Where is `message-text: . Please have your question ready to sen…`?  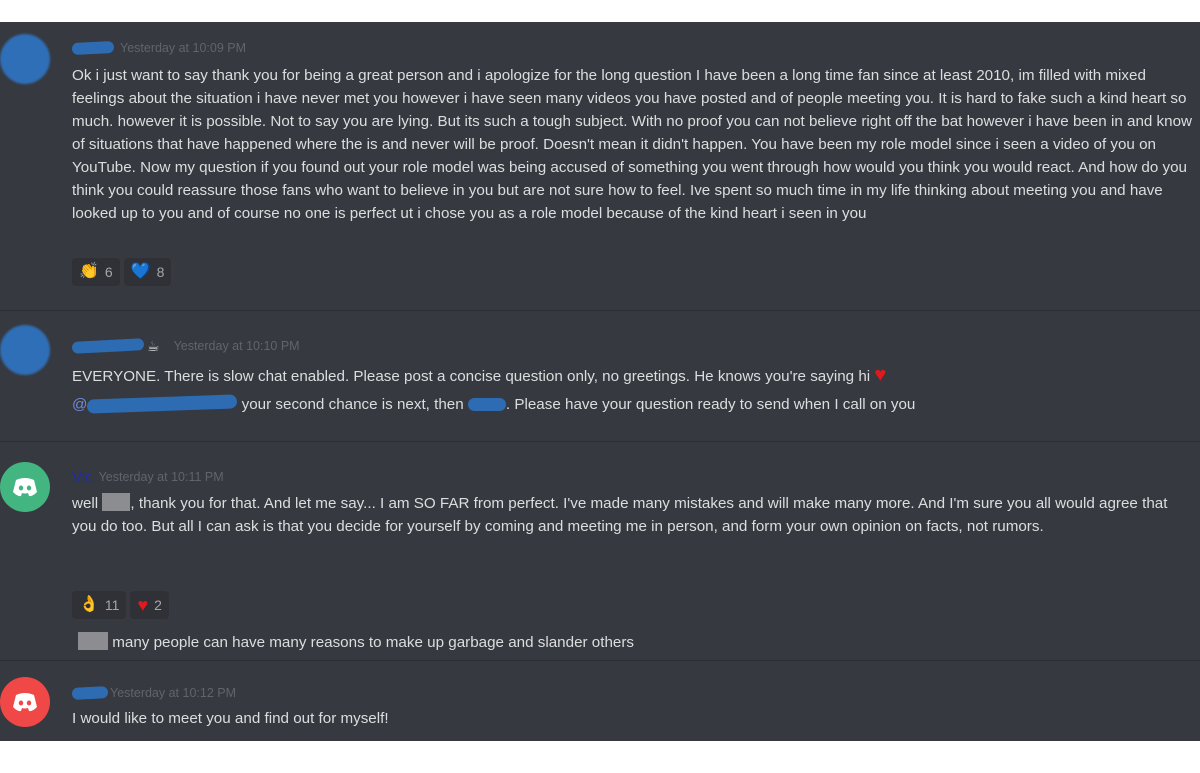
message-text: . Please have your question ready to sen… is located at coordinates (710, 404).